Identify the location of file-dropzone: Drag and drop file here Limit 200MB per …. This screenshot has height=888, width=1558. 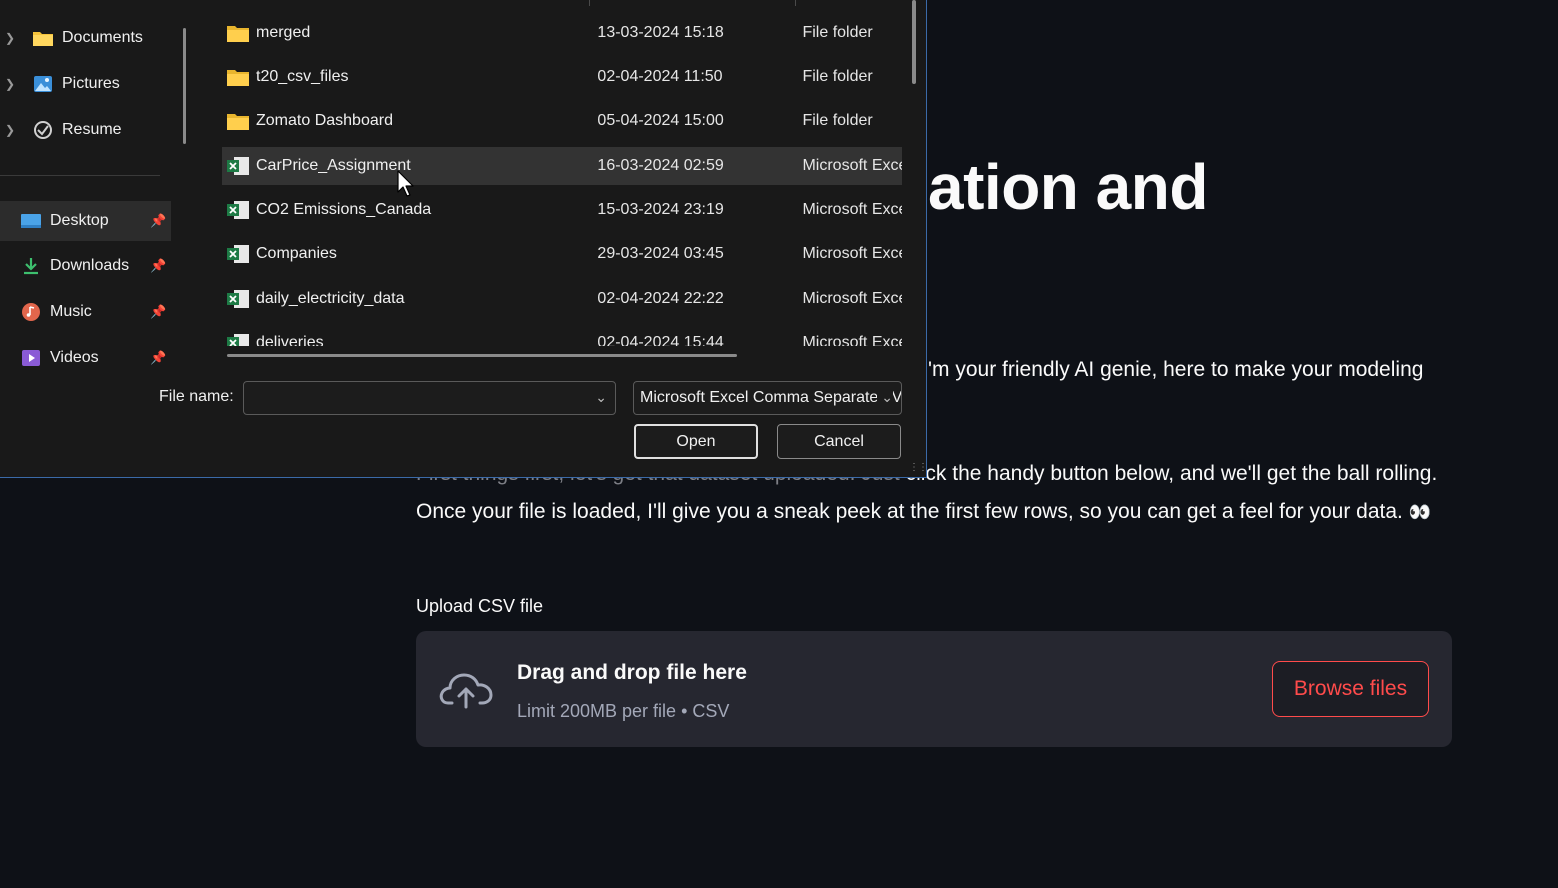
(934, 689).